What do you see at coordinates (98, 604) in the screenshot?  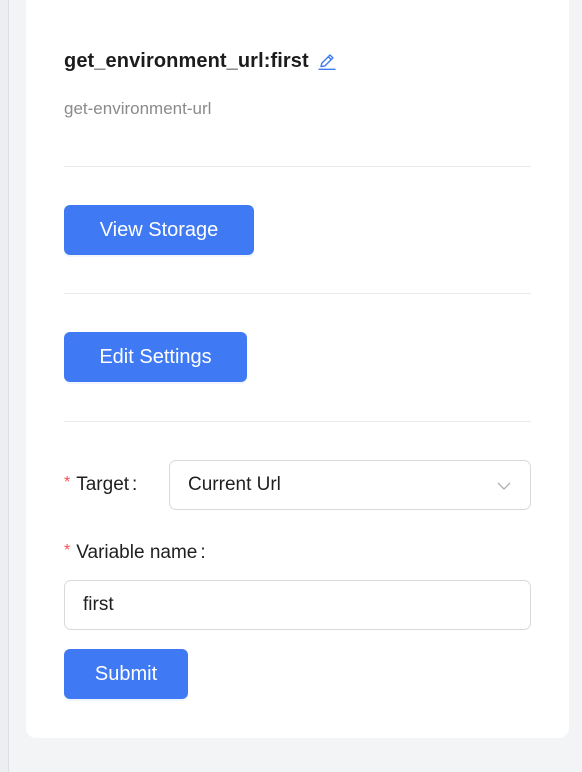 I see `variable-name-value: first` at bounding box center [98, 604].